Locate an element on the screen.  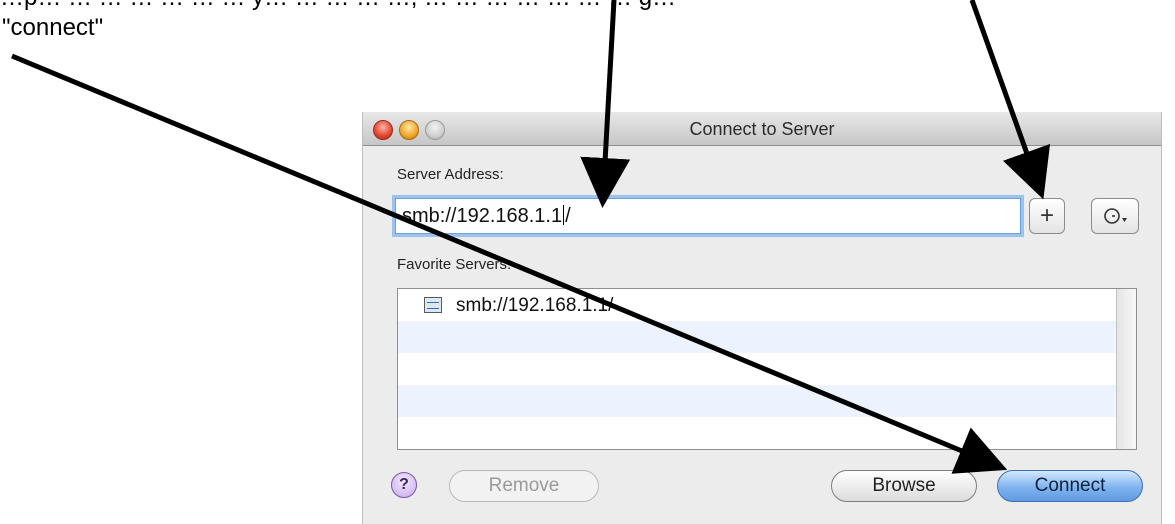
title-bar: Connect to Server is located at coordinates (762, 129).